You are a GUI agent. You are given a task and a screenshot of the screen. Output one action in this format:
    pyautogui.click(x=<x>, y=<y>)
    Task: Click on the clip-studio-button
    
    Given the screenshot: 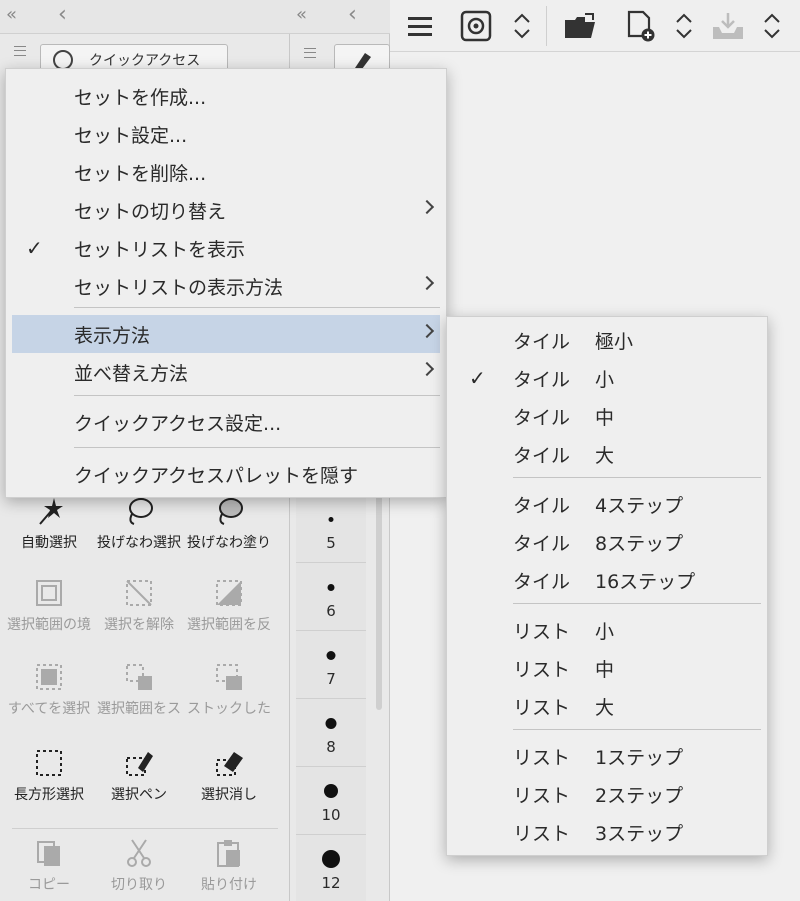 What is the action you would take?
    pyautogui.click(x=476, y=26)
    